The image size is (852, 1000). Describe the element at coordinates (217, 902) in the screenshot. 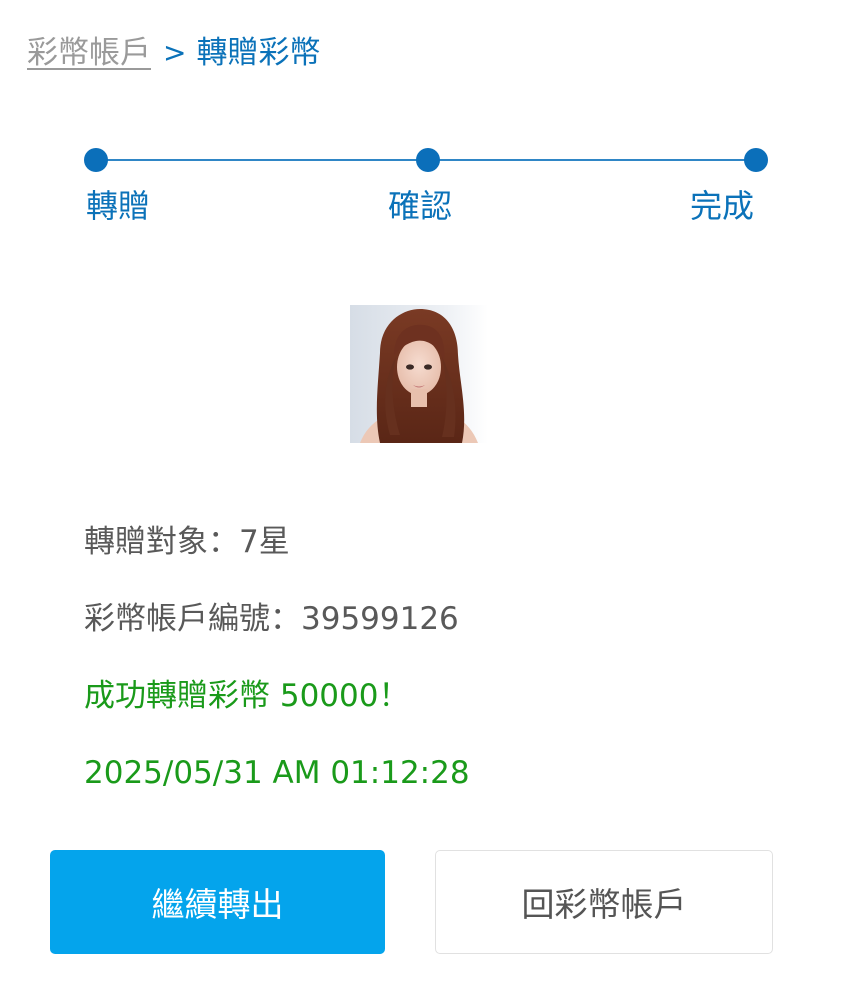

I see `continue-transfer-button: 繼續轉出` at that location.